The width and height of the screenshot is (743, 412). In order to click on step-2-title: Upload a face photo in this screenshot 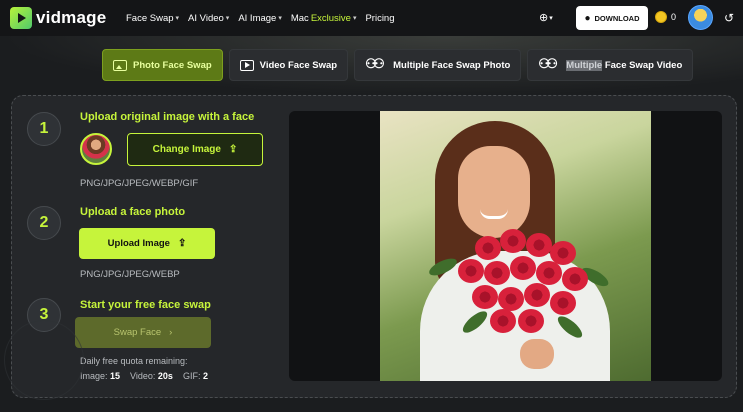, I will do `click(133, 212)`.